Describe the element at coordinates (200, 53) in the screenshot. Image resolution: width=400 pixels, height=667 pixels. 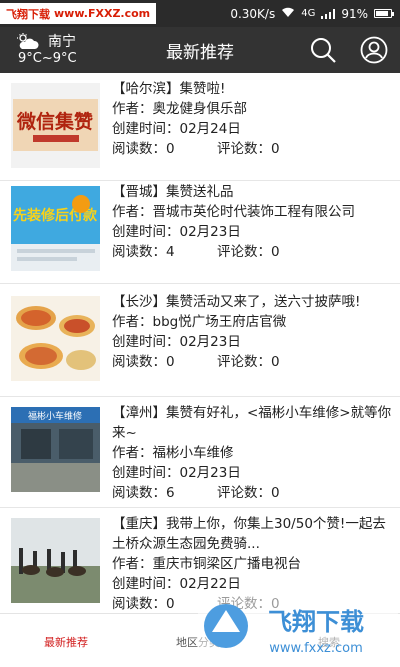
I see `page-title: 最新推荐` at that location.